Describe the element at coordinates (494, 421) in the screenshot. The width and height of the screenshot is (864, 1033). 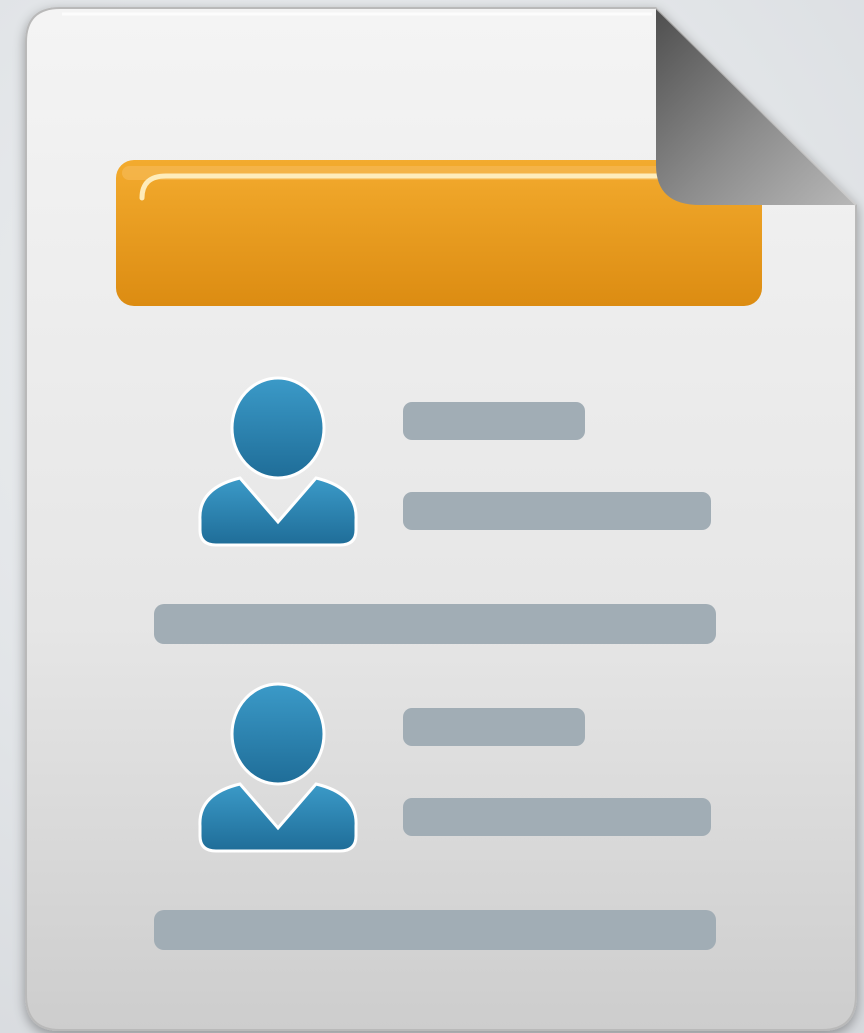
I see `entry-1-name-line` at that location.